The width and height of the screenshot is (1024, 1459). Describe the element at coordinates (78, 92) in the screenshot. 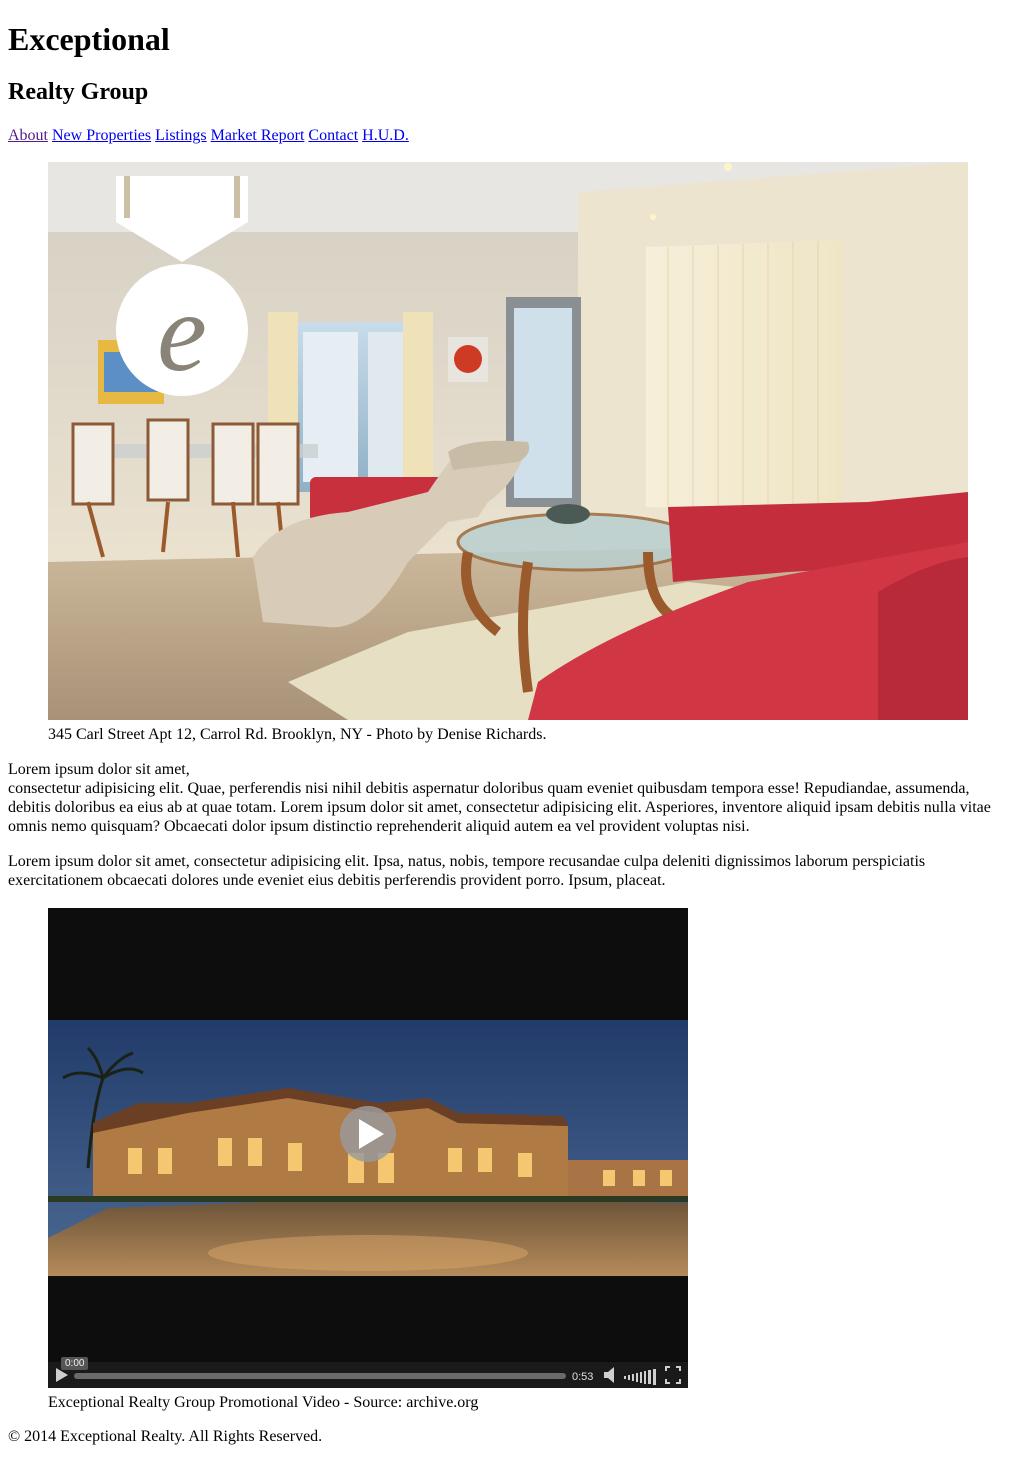

I see `site-subtitle: Realty Group` at that location.